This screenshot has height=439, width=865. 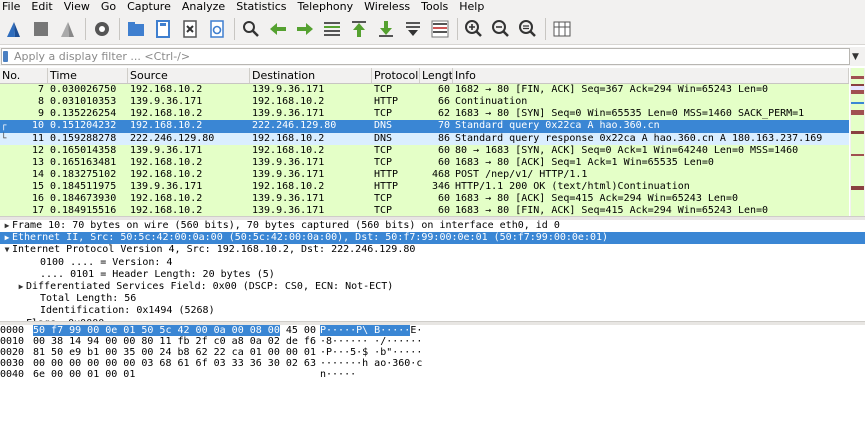 What do you see at coordinates (190, 29) in the screenshot?
I see `close-file-icon` at bounding box center [190, 29].